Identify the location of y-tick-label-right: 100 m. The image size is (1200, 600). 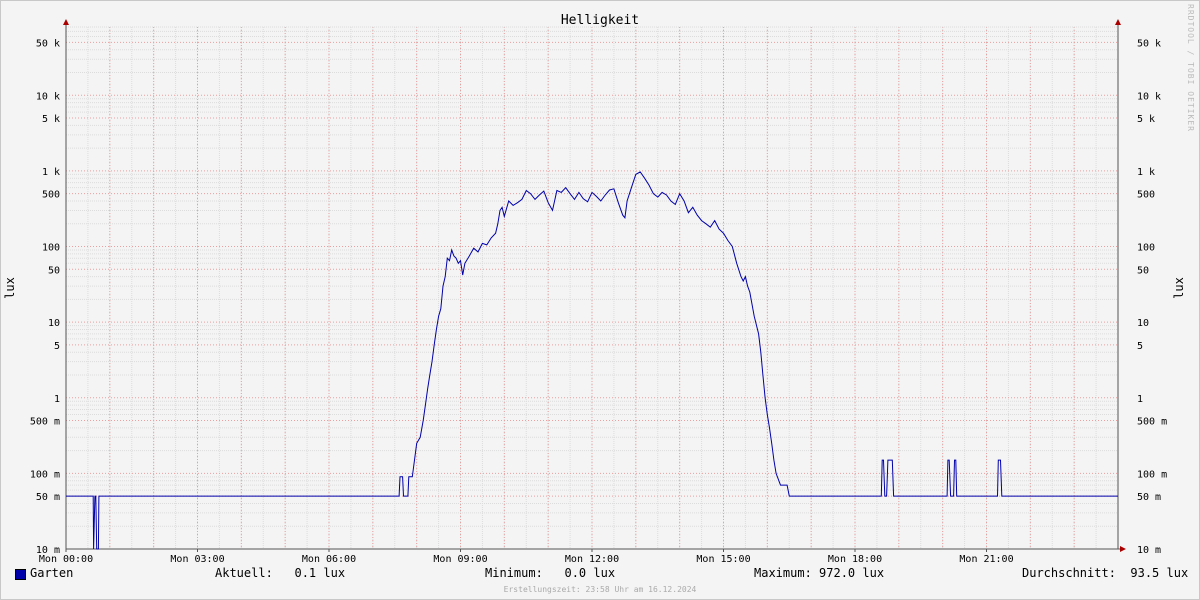
(1152, 474).